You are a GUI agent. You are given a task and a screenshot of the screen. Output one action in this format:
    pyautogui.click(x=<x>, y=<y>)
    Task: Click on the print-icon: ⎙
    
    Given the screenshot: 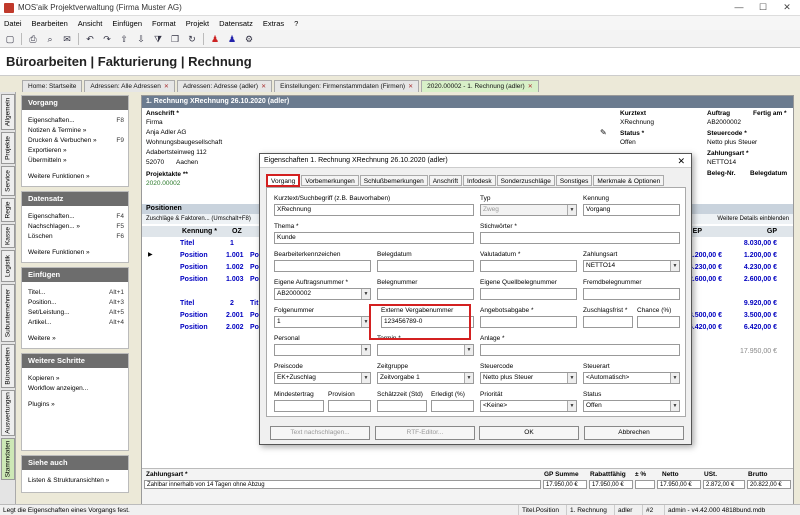 What is the action you would take?
    pyautogui.click(x=33, y=39)
    